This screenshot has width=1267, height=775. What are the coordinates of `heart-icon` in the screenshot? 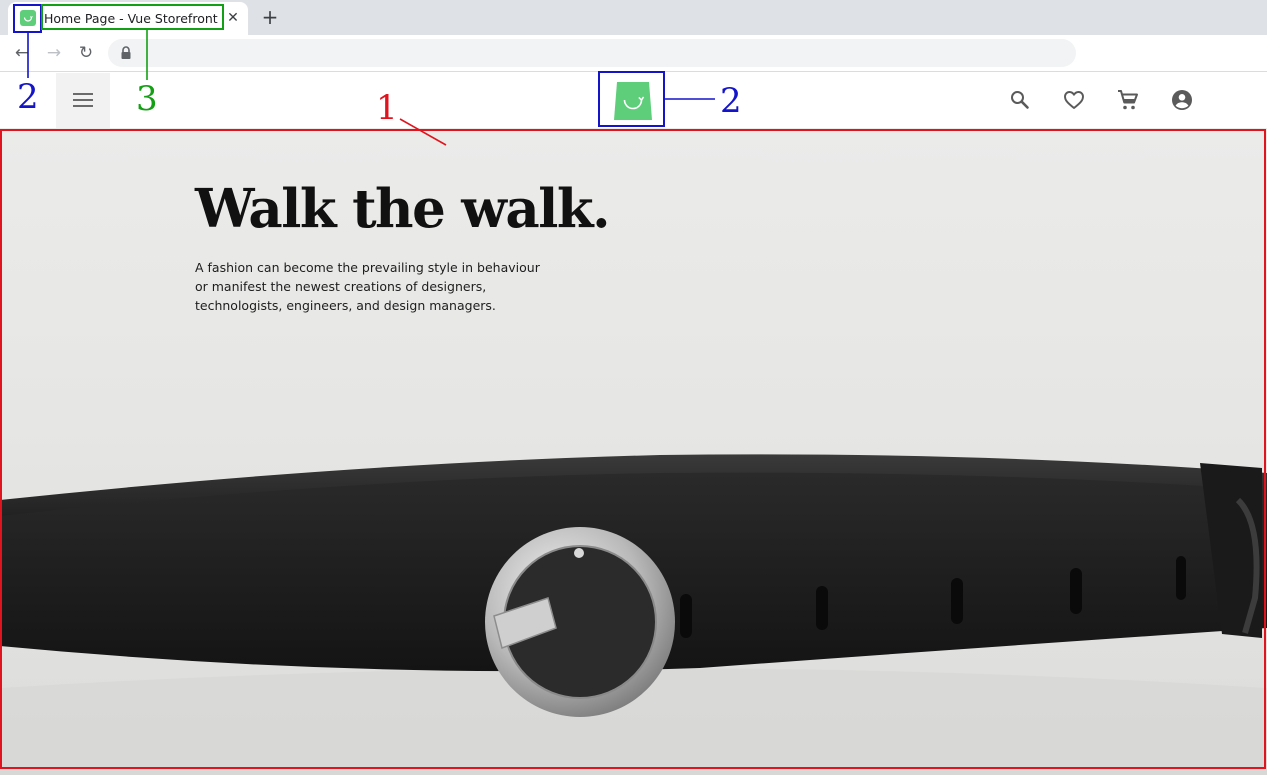 It's located at (1074, 100).